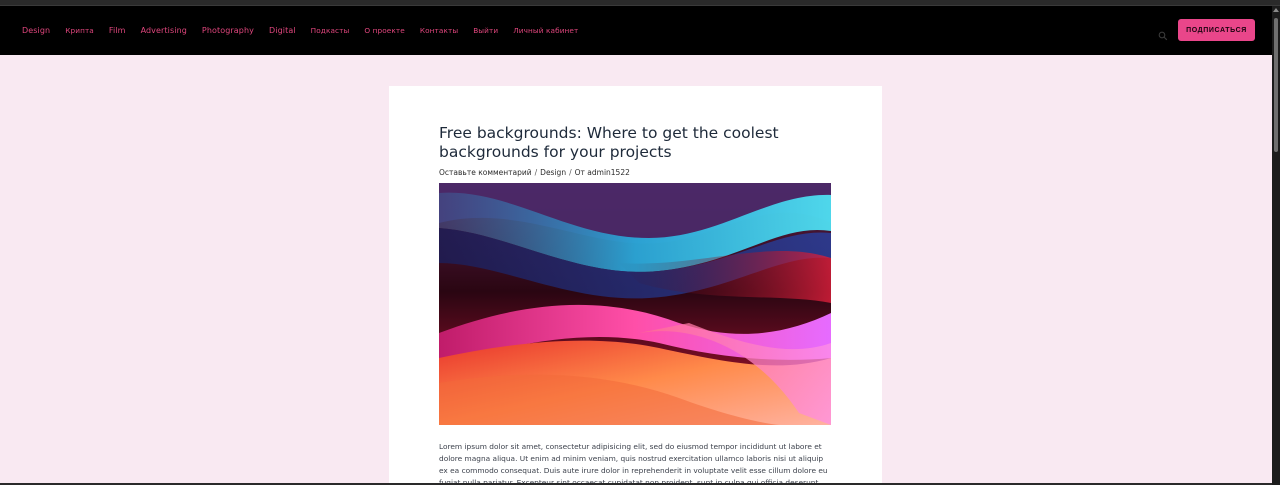 The image size is (1280, 485). What do you see at coordinates (439, 30) in the screenshot?
I see `nav-item-contacts: Контакты` at bounding box center [439, 30].